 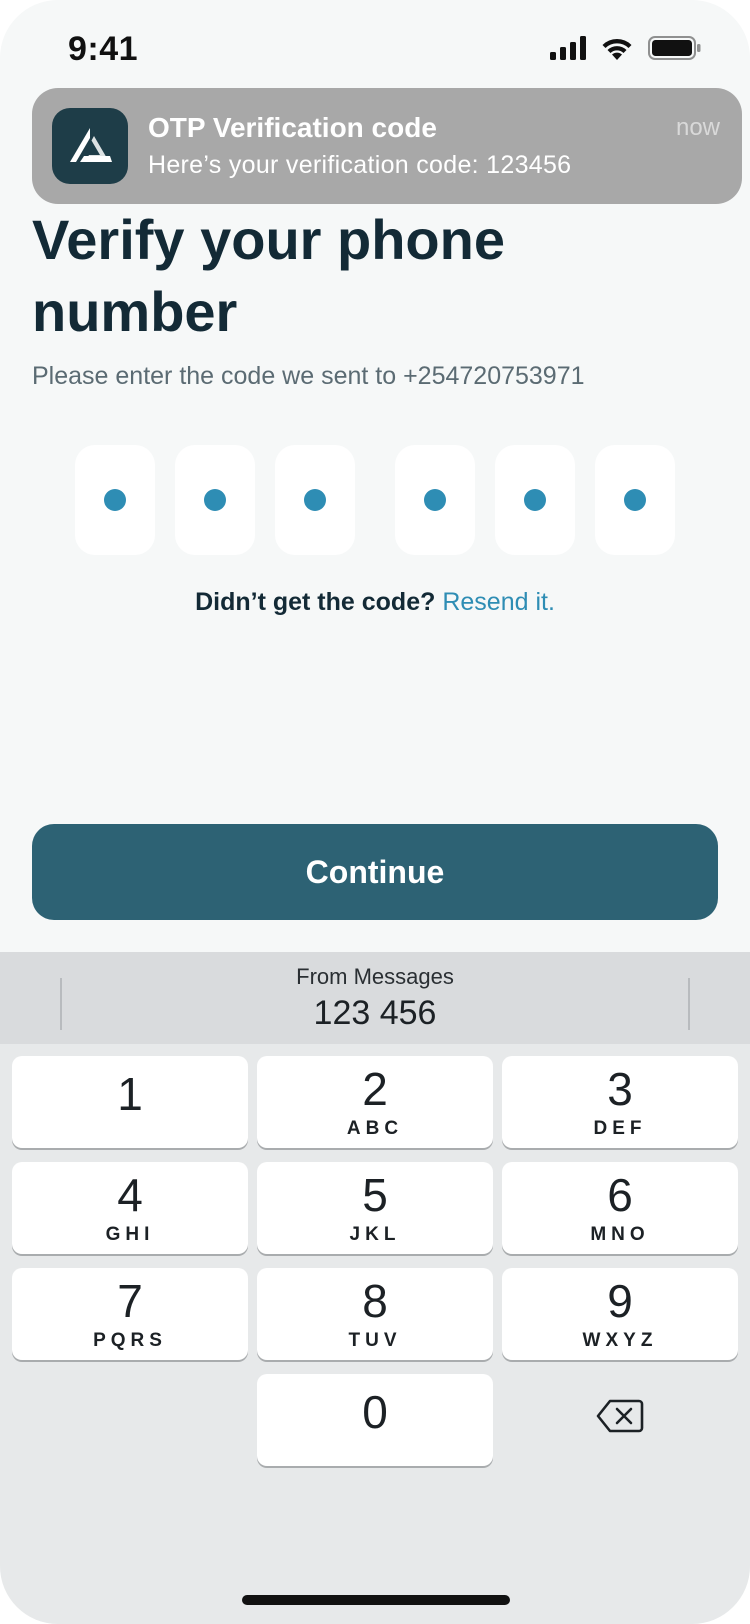 I want to click on key-number: 5, so click(x=375, y=1195).